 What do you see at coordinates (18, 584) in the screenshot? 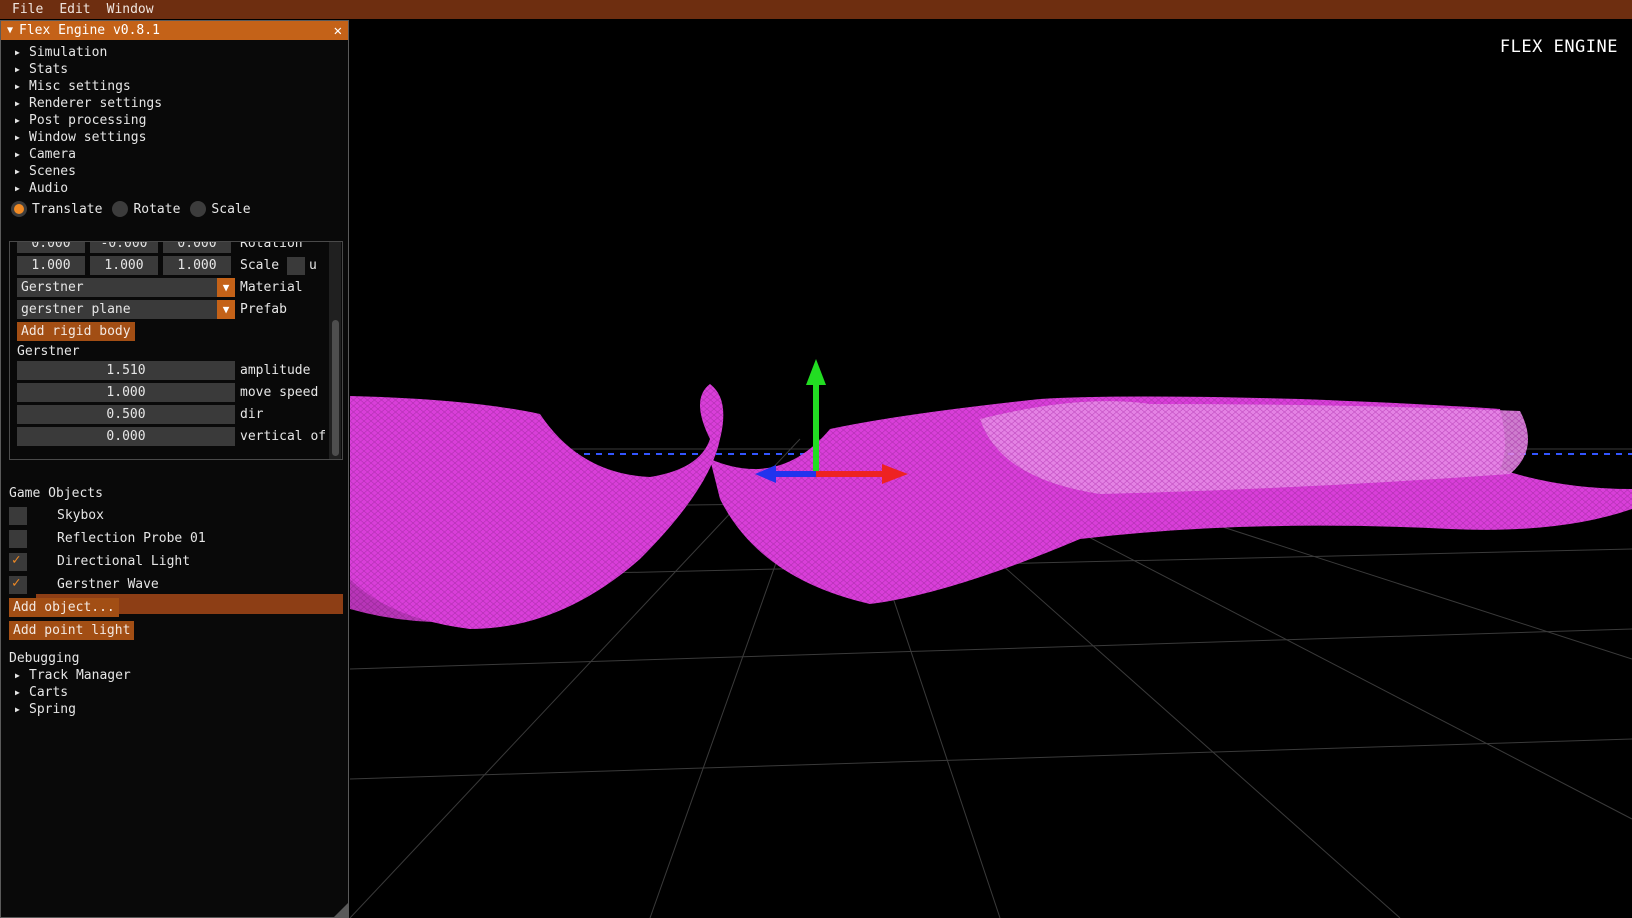
I see `gerstner-wave-checkbox` at bounding box center [18, 584].